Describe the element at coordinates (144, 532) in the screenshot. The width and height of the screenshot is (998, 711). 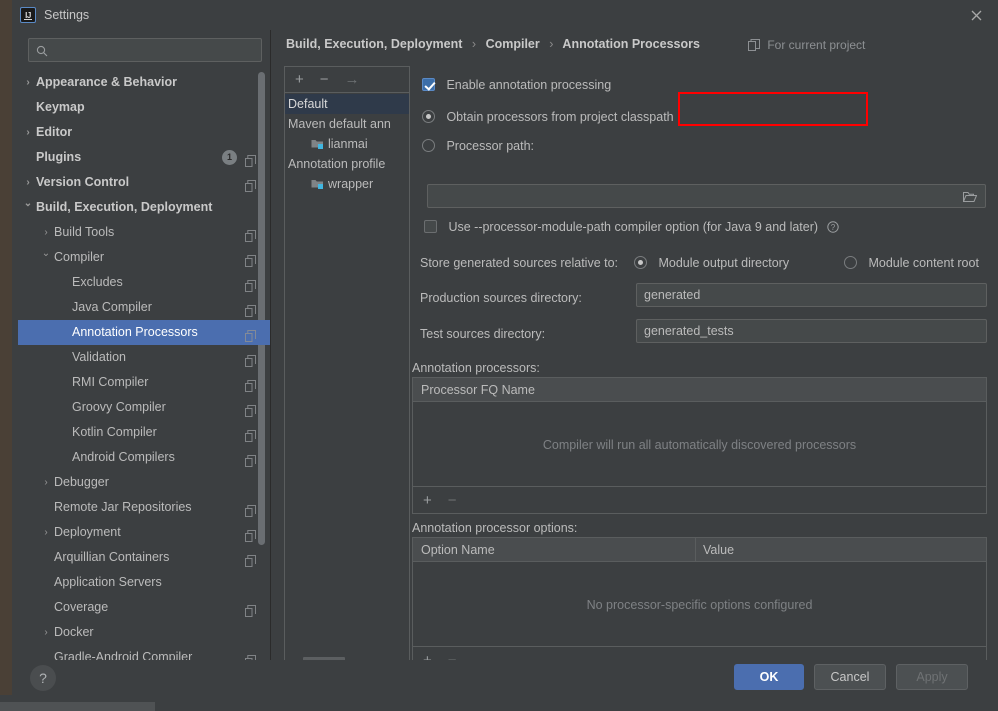
I see `sidebar-item-deployment: › Deployment` at that location.